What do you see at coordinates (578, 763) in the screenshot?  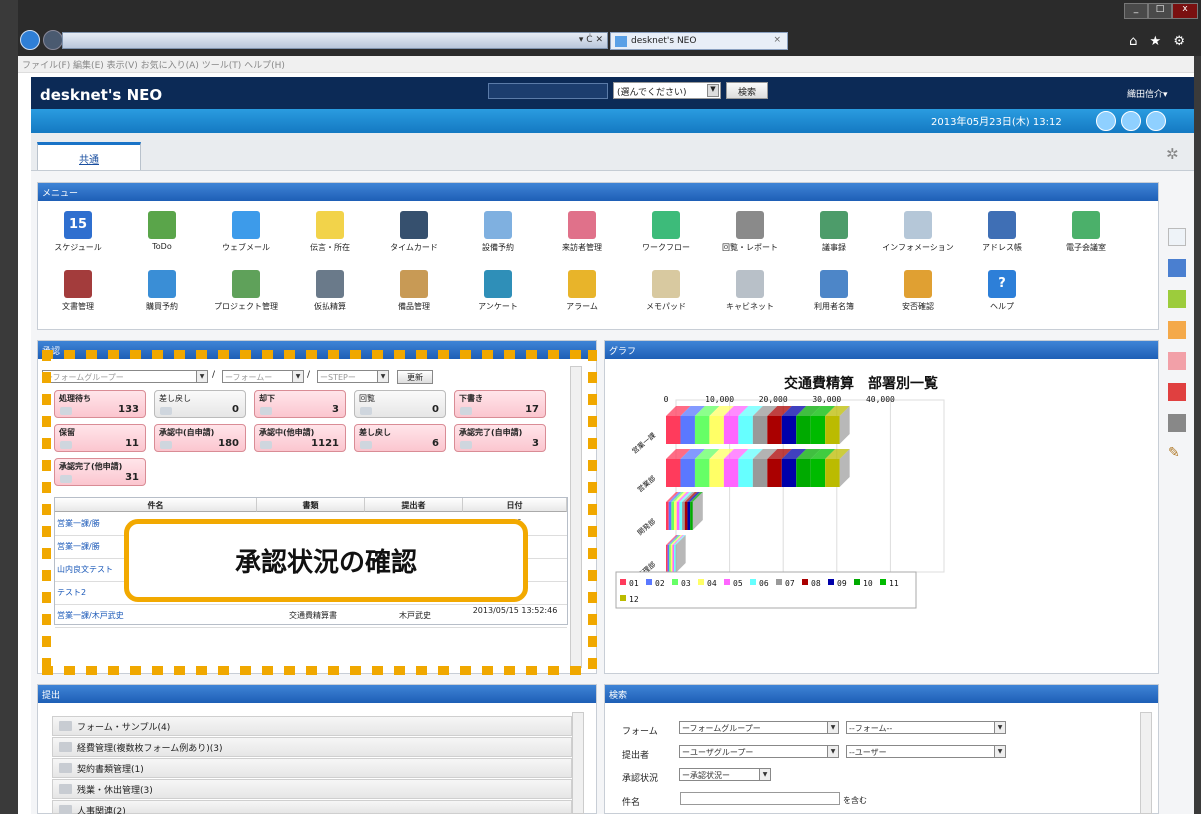 I see `submit-scrollbar` at bounding box center [578, 763].